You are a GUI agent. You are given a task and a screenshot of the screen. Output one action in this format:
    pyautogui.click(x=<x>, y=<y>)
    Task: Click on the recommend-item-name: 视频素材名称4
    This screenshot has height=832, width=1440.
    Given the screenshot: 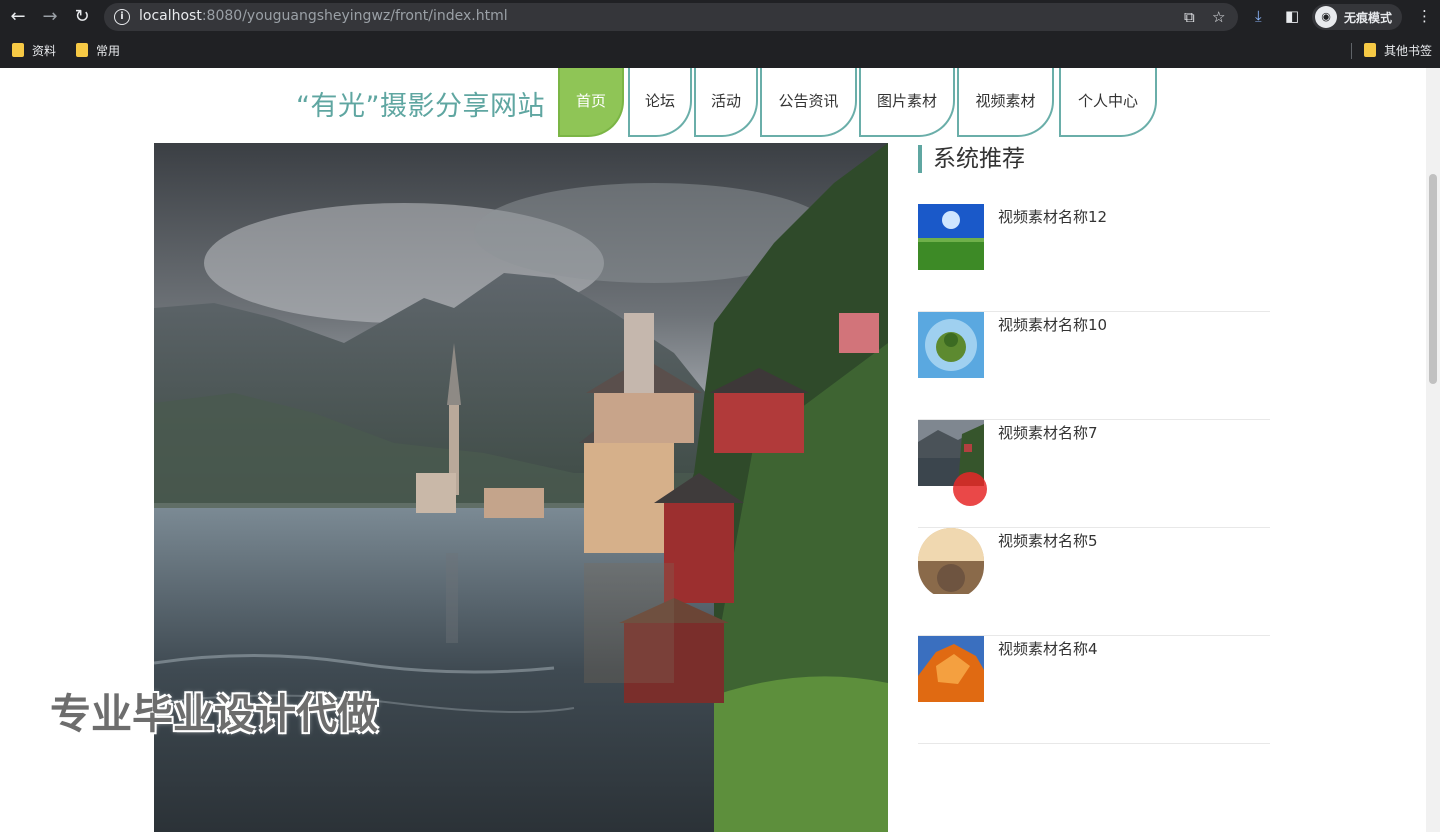 What is the action you would take?
    pyautogui.click(x=1048, y=648)
    